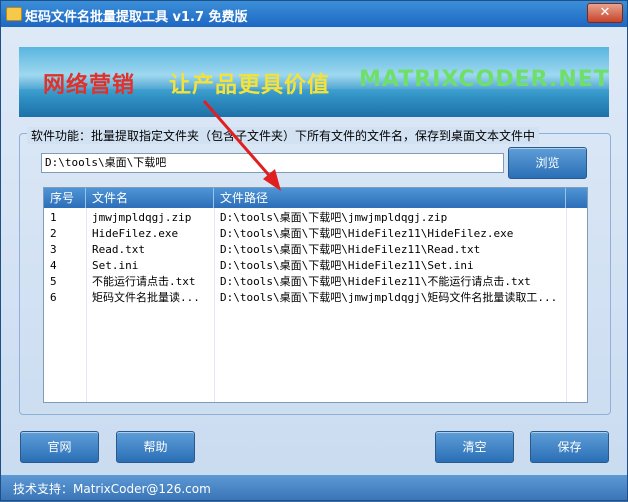  I want to click on official-site-button: 官网, so click(59, 447).